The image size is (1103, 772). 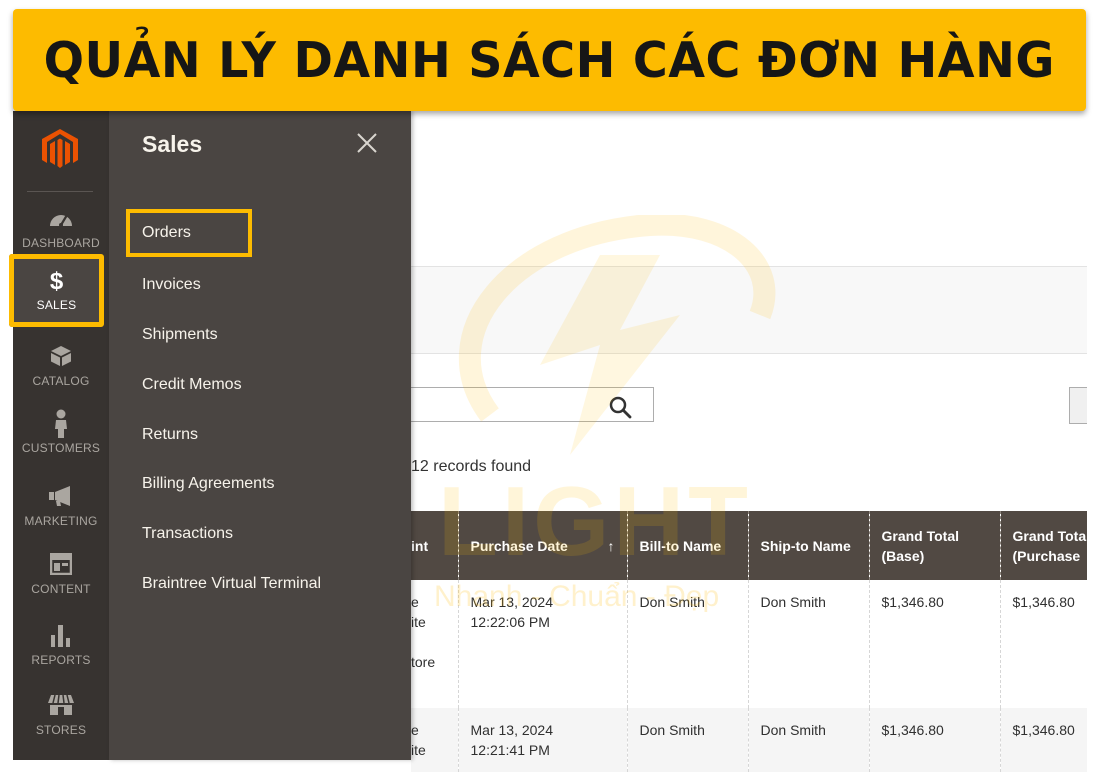 I want to click on records-count: 12 records found, so click(x=471, y=466).